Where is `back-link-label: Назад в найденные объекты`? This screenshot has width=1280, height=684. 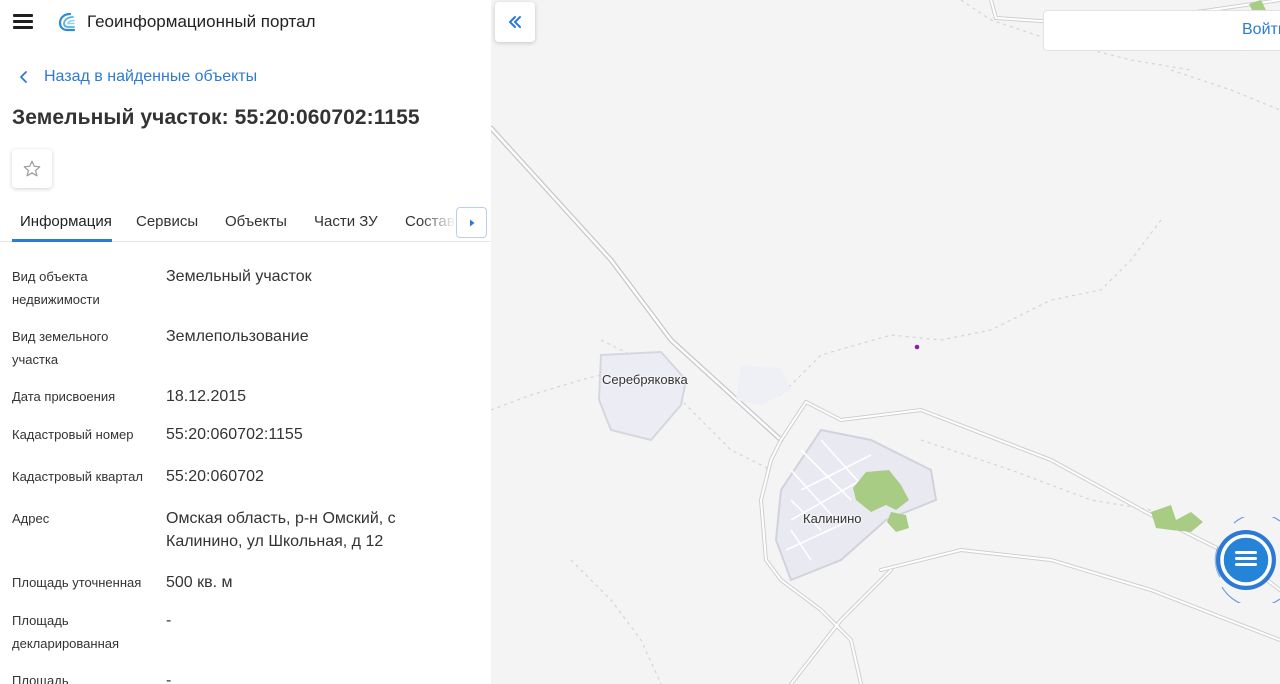
back-link-label: Назад в найденные объекты is located at coordinates (151, 76).